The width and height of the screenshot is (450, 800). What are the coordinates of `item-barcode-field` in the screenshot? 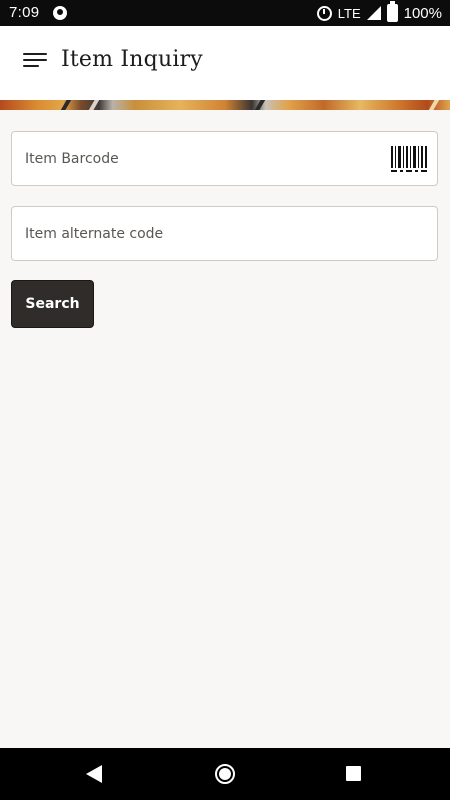 It's located at (224, 158).